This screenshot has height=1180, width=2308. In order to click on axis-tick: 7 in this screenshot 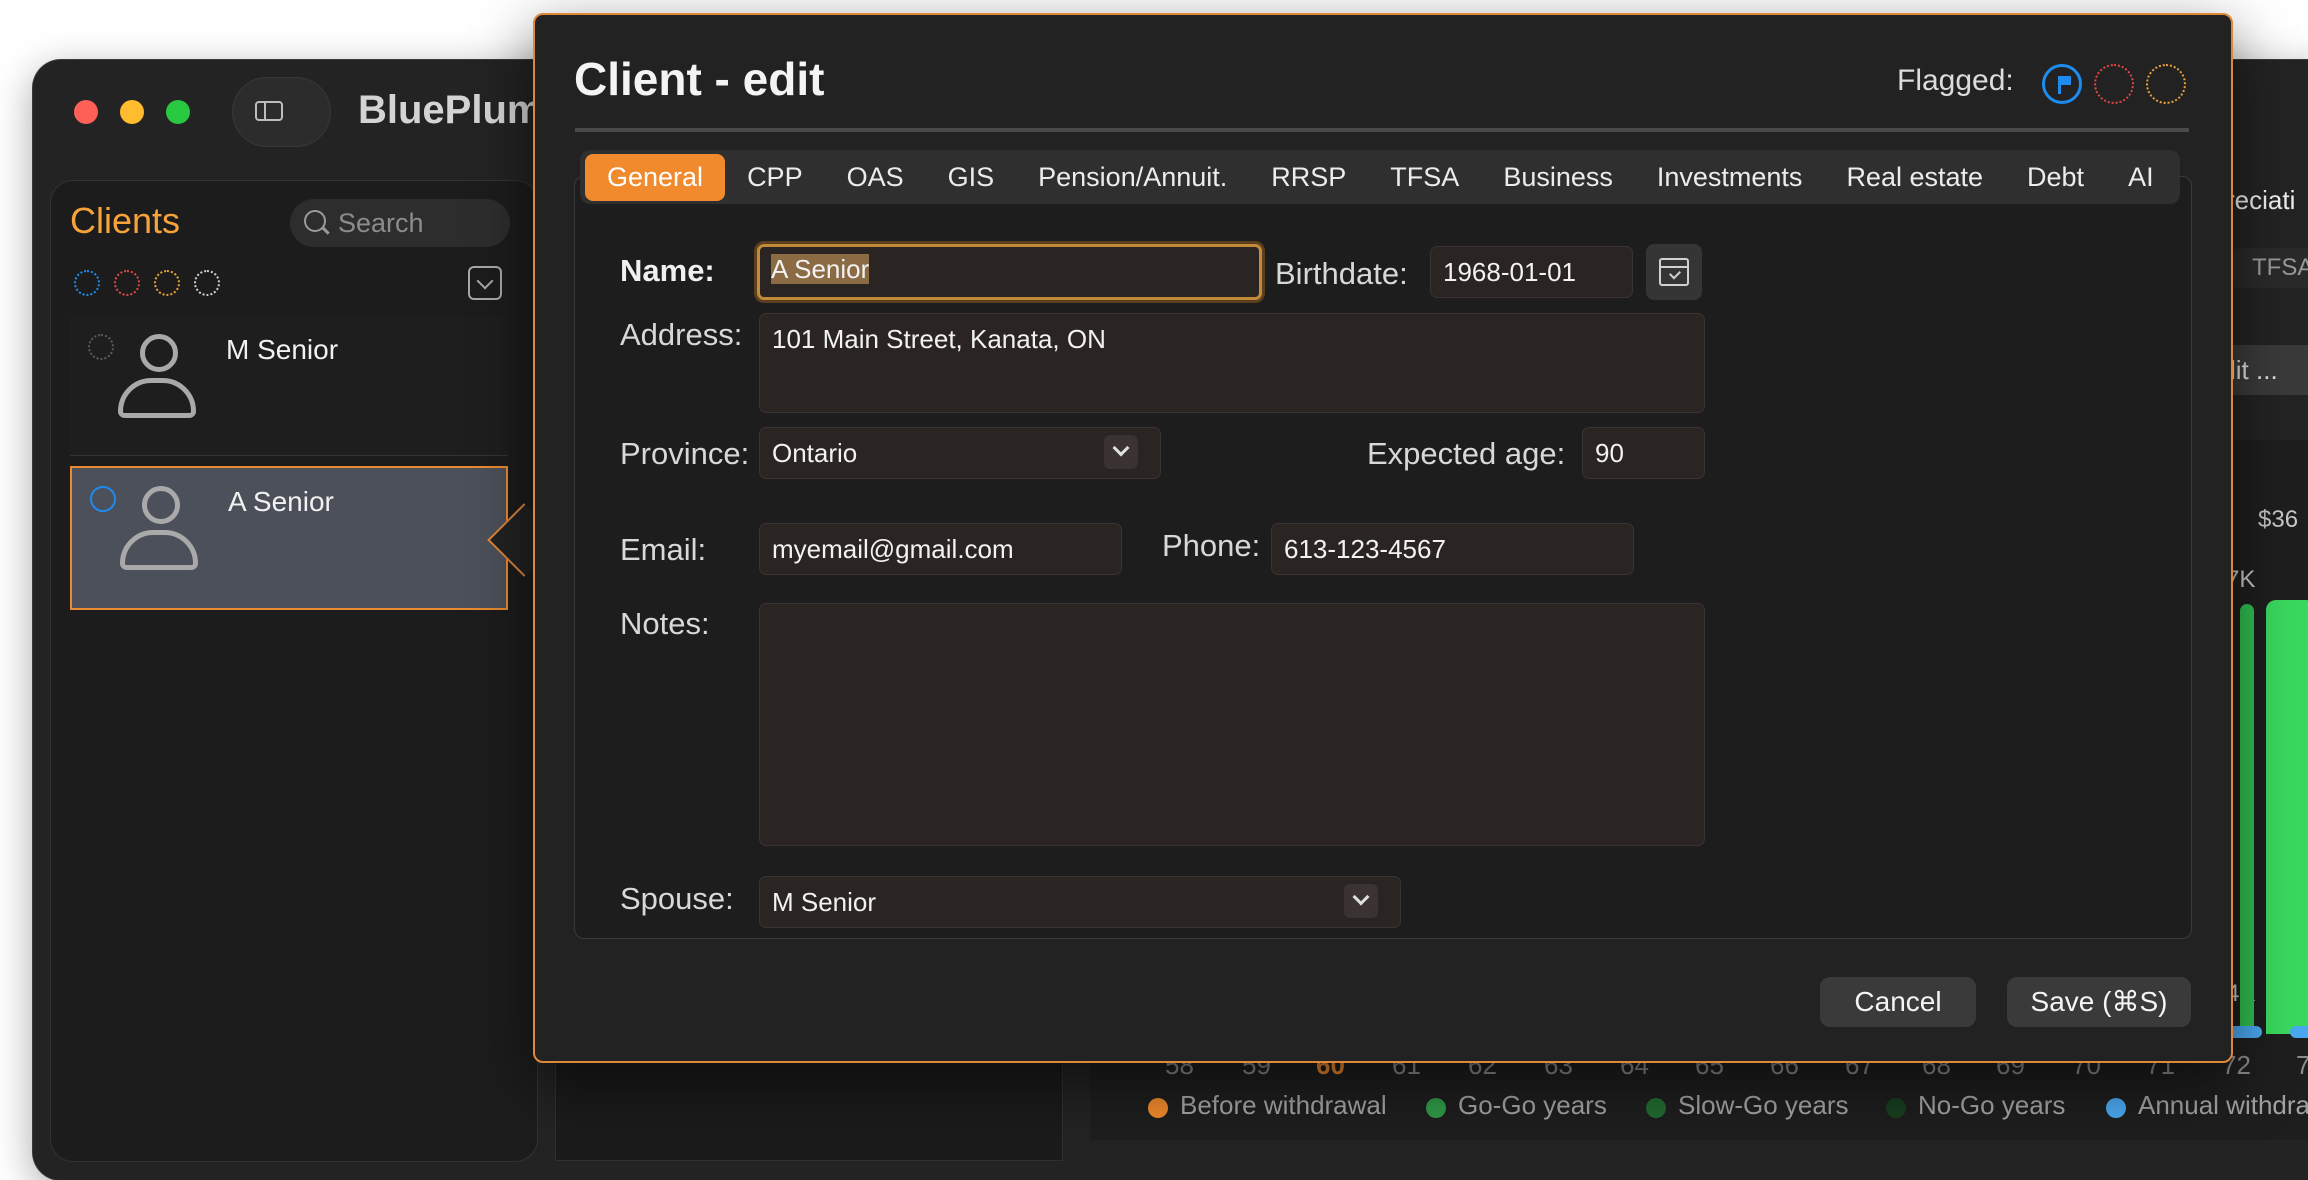, I will do `click(2302, 1065)`.